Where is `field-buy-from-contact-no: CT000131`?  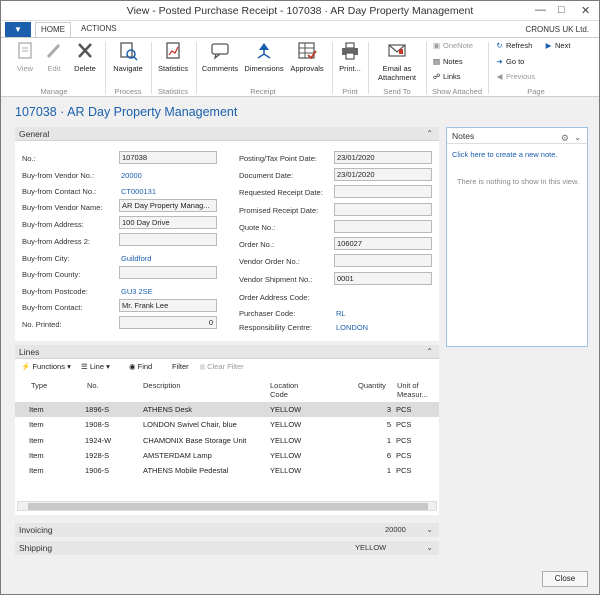 field-buy-from-contact-no: CT000131 is located at coordinates (138, 191).